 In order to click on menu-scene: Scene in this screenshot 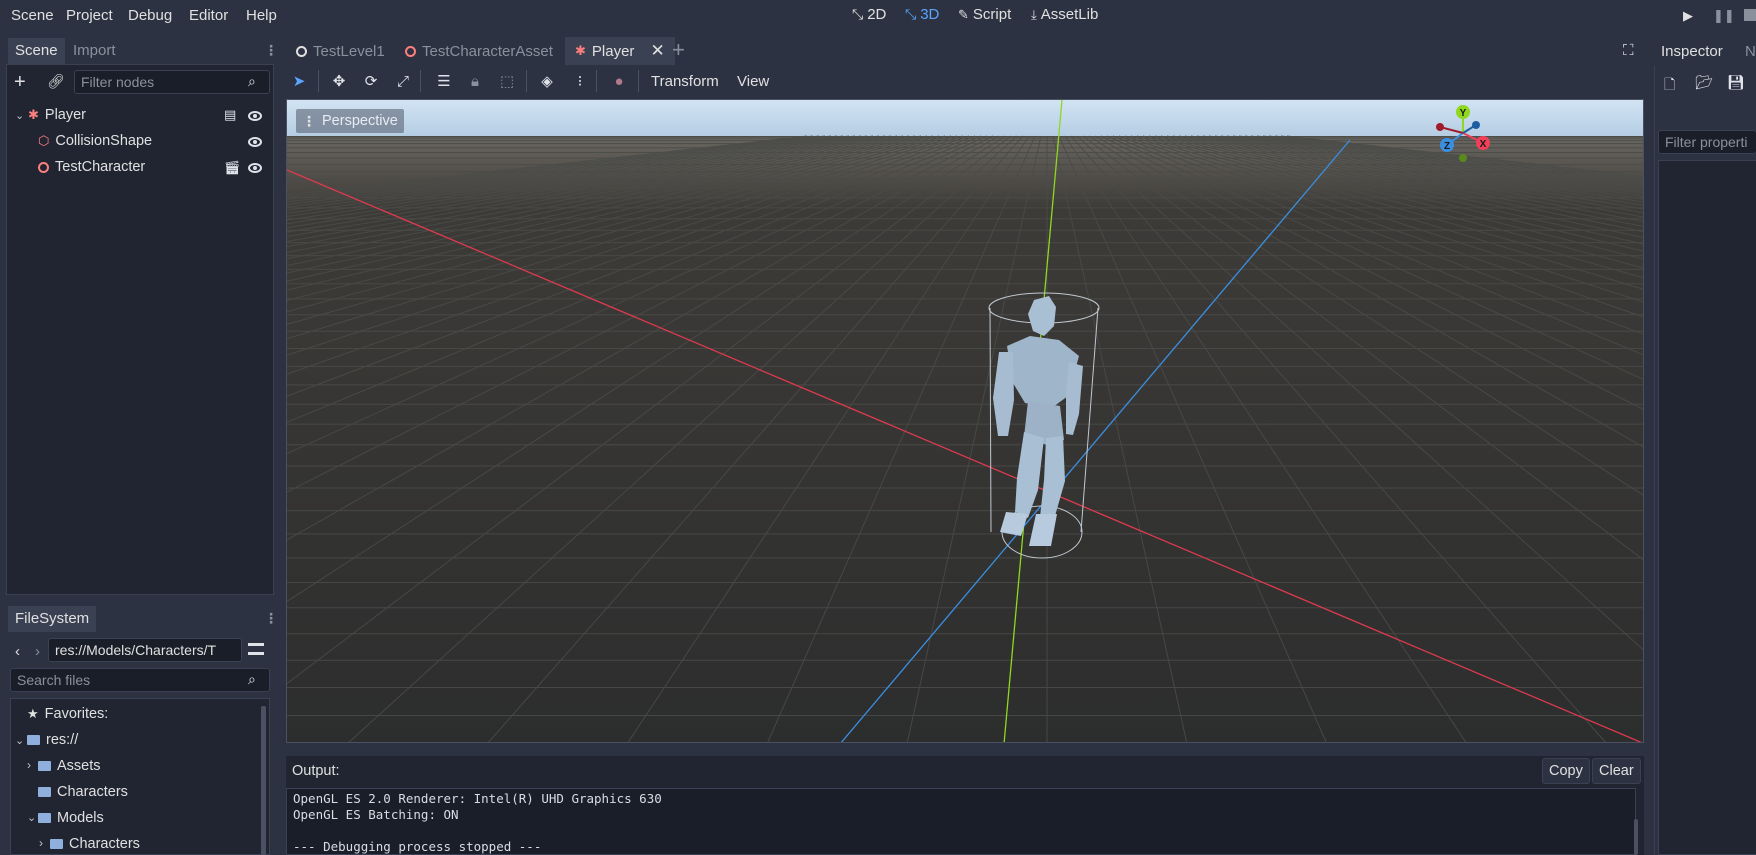, I will do `click(32, 15)`.